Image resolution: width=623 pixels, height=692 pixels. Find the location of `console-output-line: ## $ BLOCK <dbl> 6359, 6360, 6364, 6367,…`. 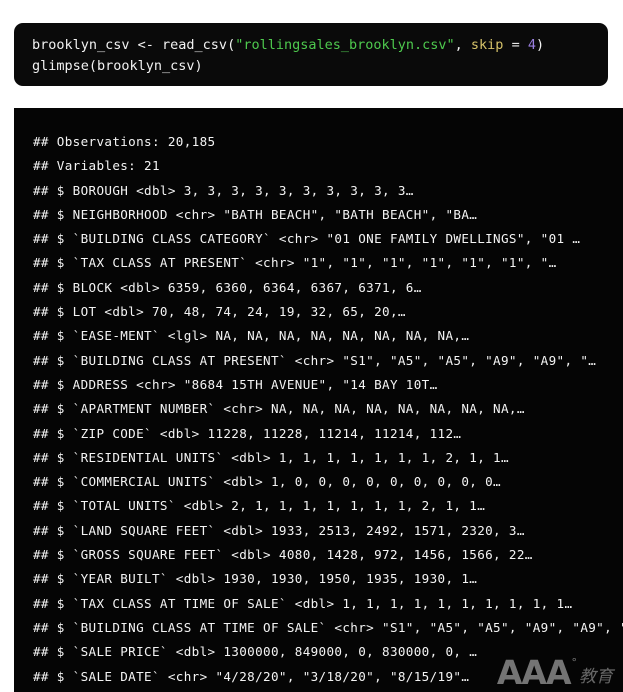

console-output-line: ## $ BLOCK <dbl> 6359, 6360, 6364, 6367,… is located at coordinates (227, 287).